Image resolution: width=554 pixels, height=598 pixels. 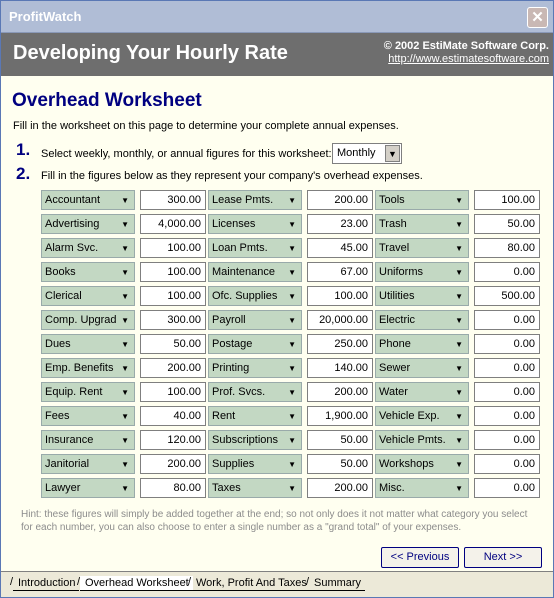 What do you see at coordinates (173, 440) in the screenshot?
I see `amount-input: 120.00` at bounding box center [173, 440].